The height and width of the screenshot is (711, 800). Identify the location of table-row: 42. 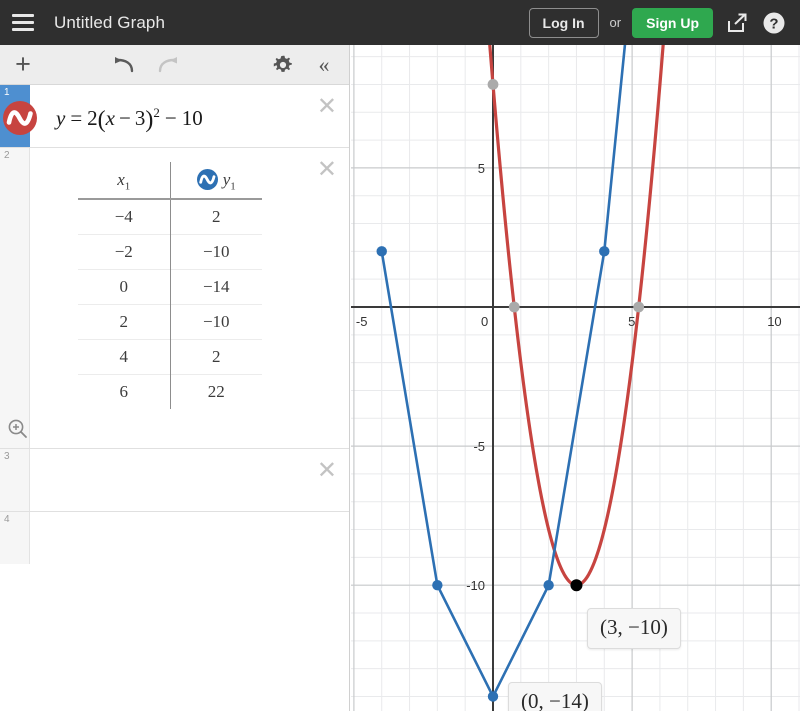
(170, 357).